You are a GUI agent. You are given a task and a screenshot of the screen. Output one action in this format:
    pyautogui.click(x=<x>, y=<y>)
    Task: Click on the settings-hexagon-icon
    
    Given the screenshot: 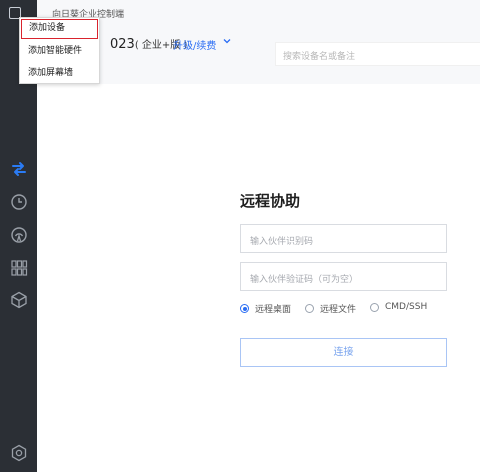 What is the action you would take?
    pyautogui.click(x=18, y=452)
    